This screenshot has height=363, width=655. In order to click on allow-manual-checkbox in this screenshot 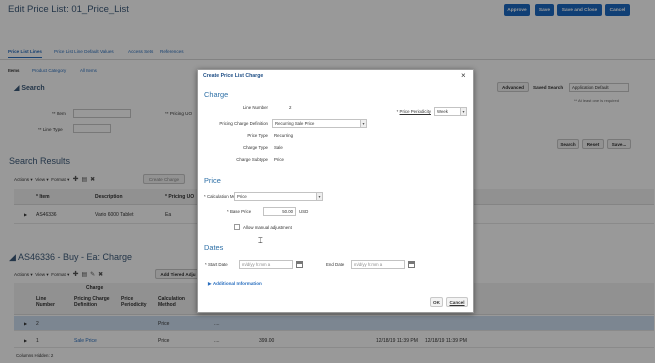, I will do `click(237, 227)`.